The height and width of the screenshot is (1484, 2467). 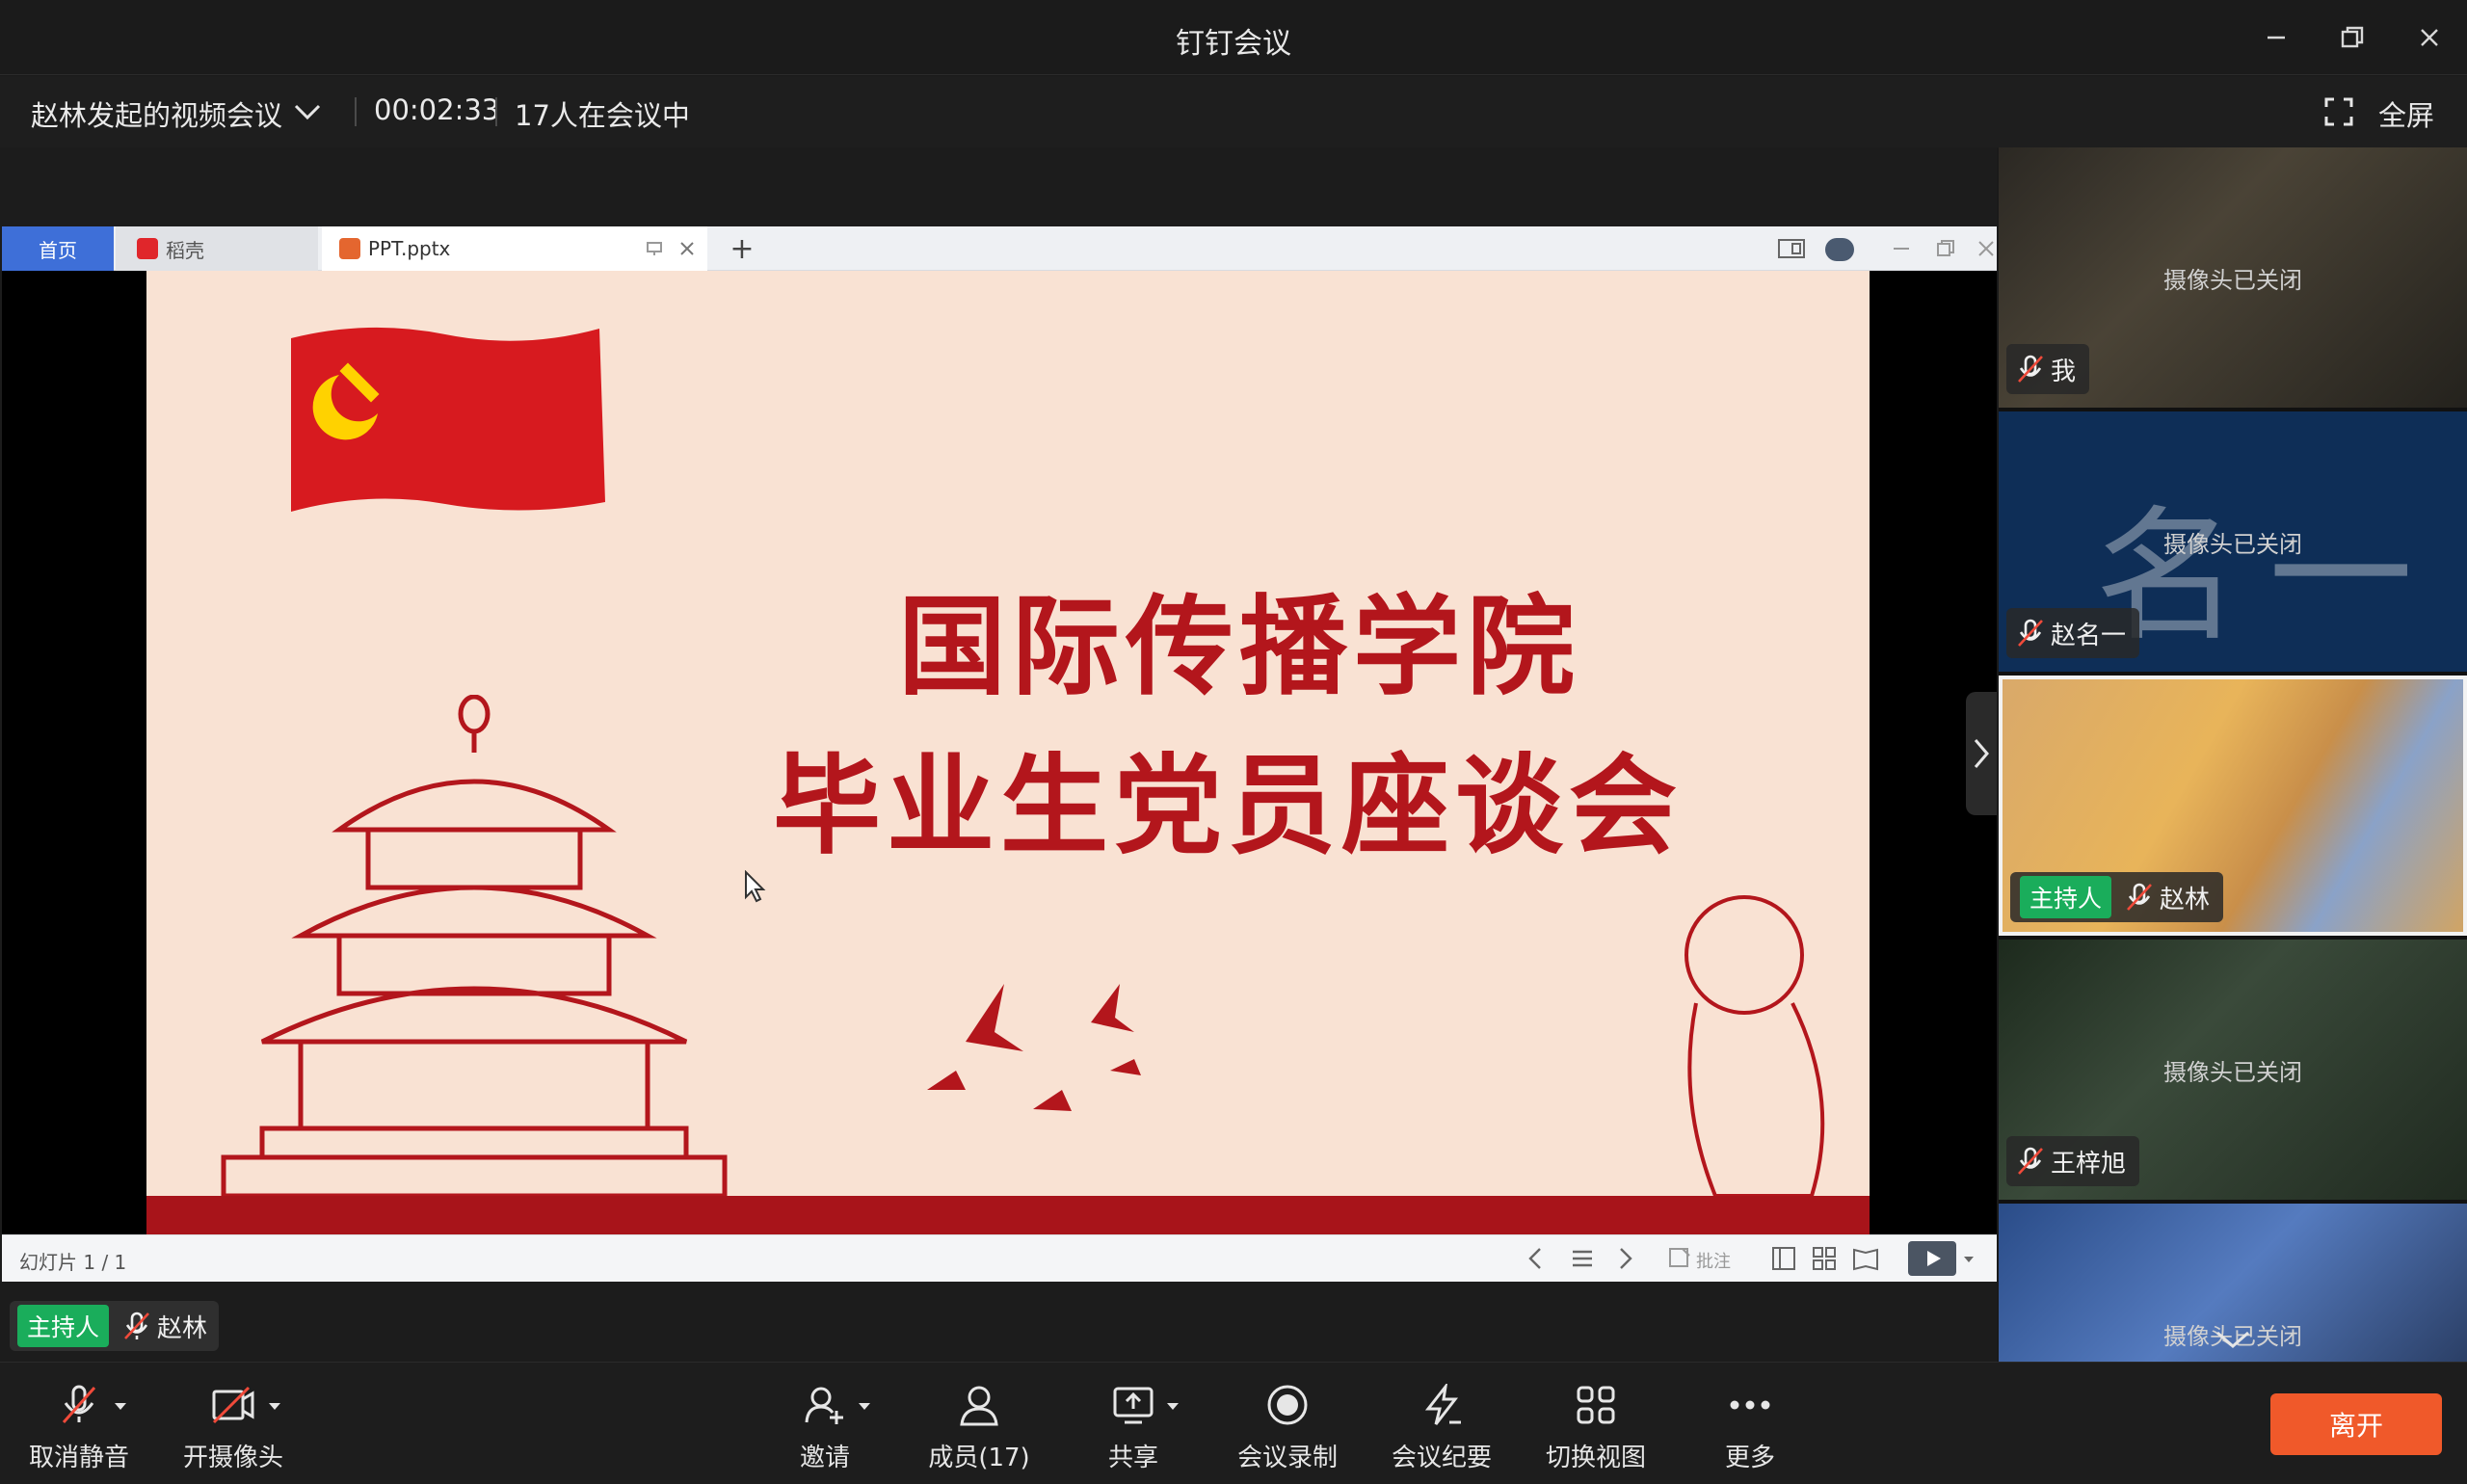 What do you see at coordinates (1679, 1258) in the screenshot?
I see `annotate-icon` at bounding box center [1679, 1258].